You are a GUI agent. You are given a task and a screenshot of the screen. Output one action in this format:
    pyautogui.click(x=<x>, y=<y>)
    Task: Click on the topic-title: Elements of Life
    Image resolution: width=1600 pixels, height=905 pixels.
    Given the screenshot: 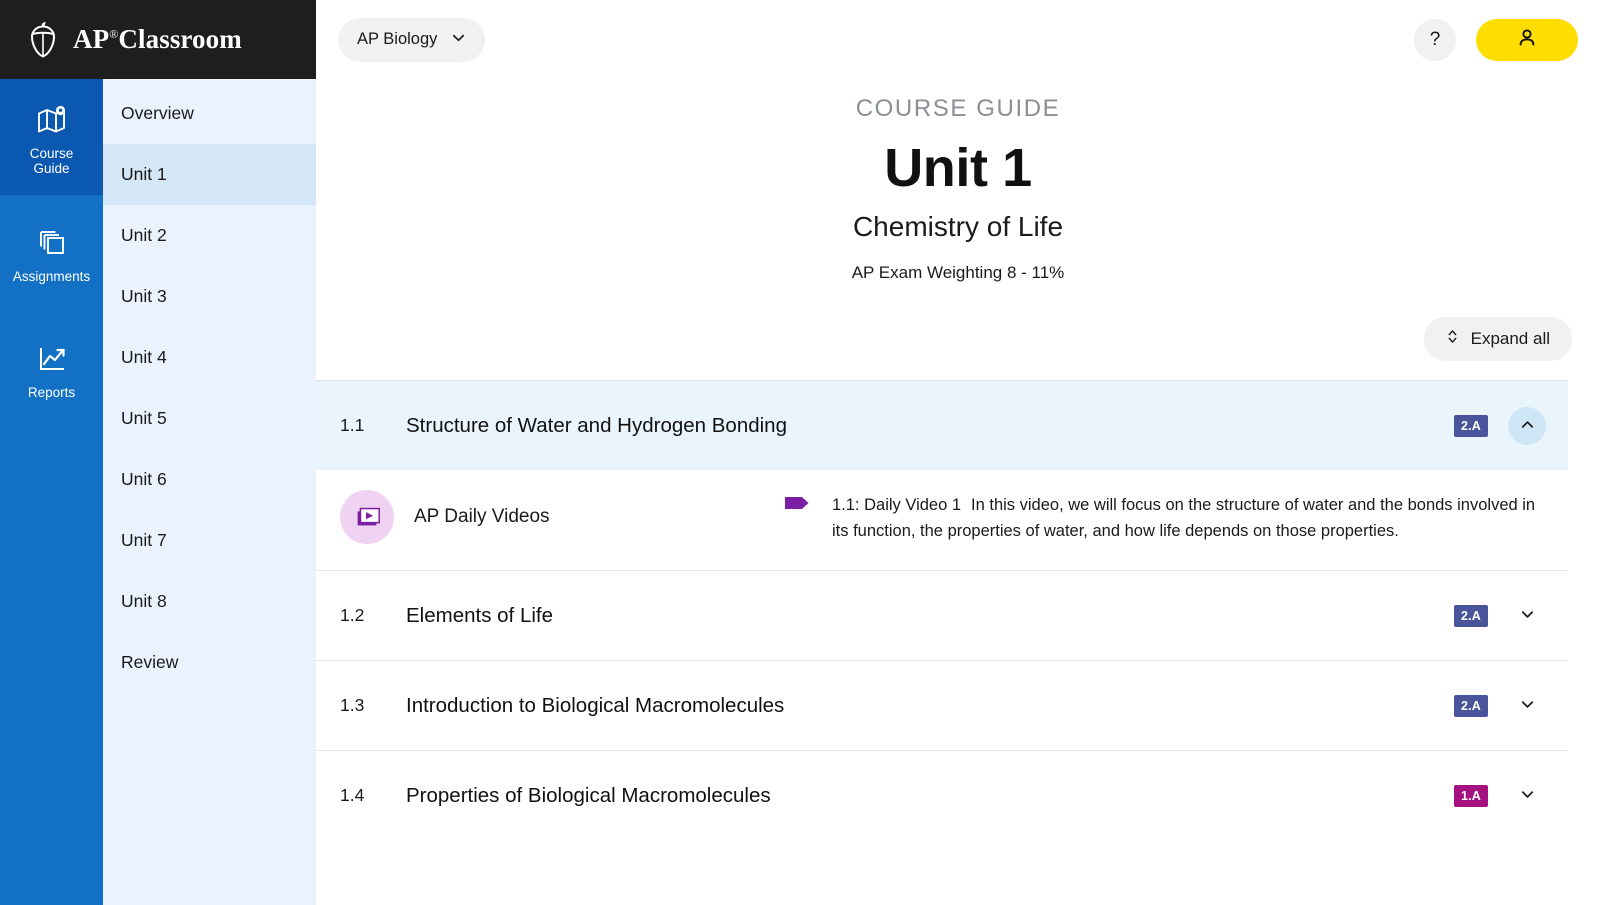 What is the action you would take?
    pyautogui.click(x=479, y=615)
    